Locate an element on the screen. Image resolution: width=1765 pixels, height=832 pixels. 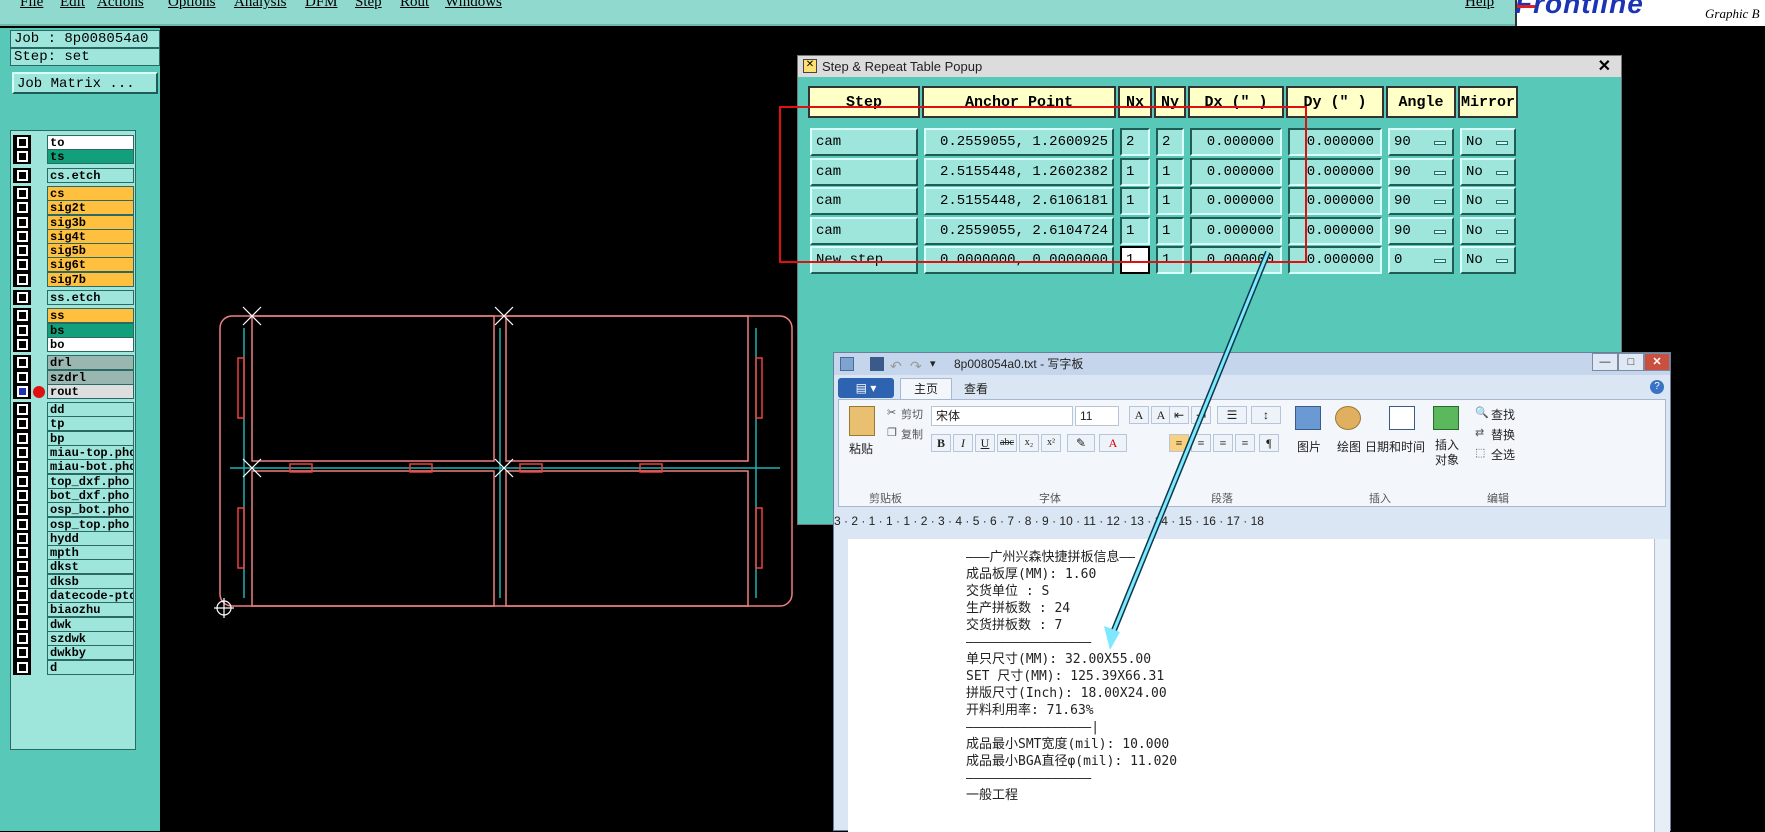
annotation-arrow is located at coordinates (1187, 450).